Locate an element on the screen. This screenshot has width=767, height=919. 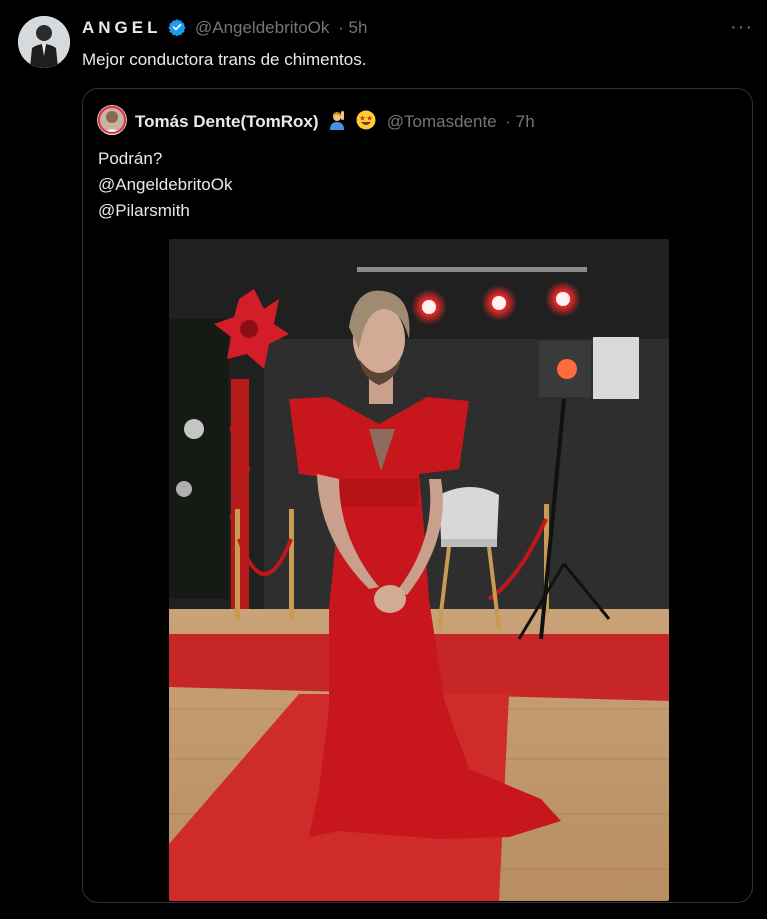
quoted-time: · 7h is located at coordinates (519, 121).